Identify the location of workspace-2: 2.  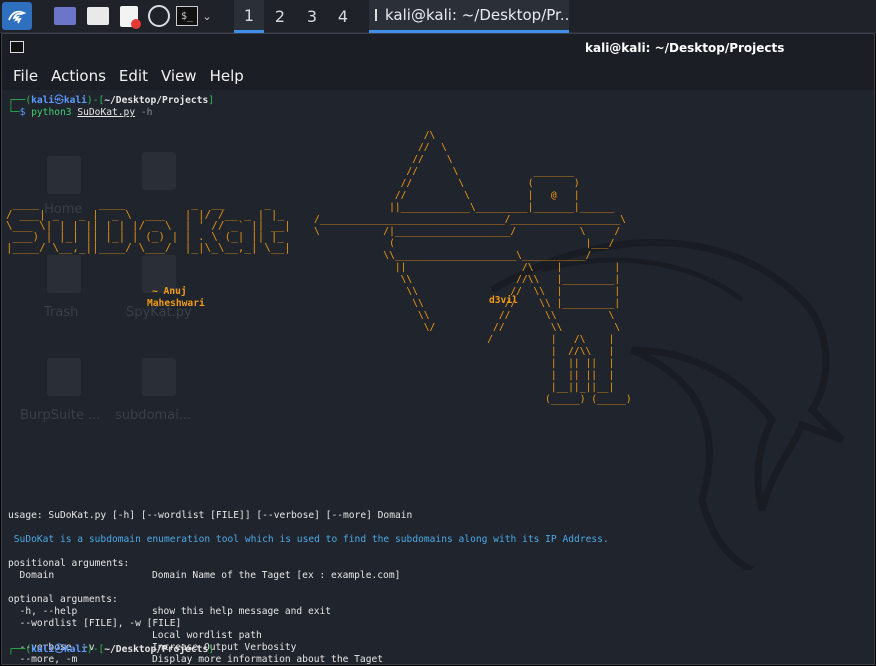
(280, 16).